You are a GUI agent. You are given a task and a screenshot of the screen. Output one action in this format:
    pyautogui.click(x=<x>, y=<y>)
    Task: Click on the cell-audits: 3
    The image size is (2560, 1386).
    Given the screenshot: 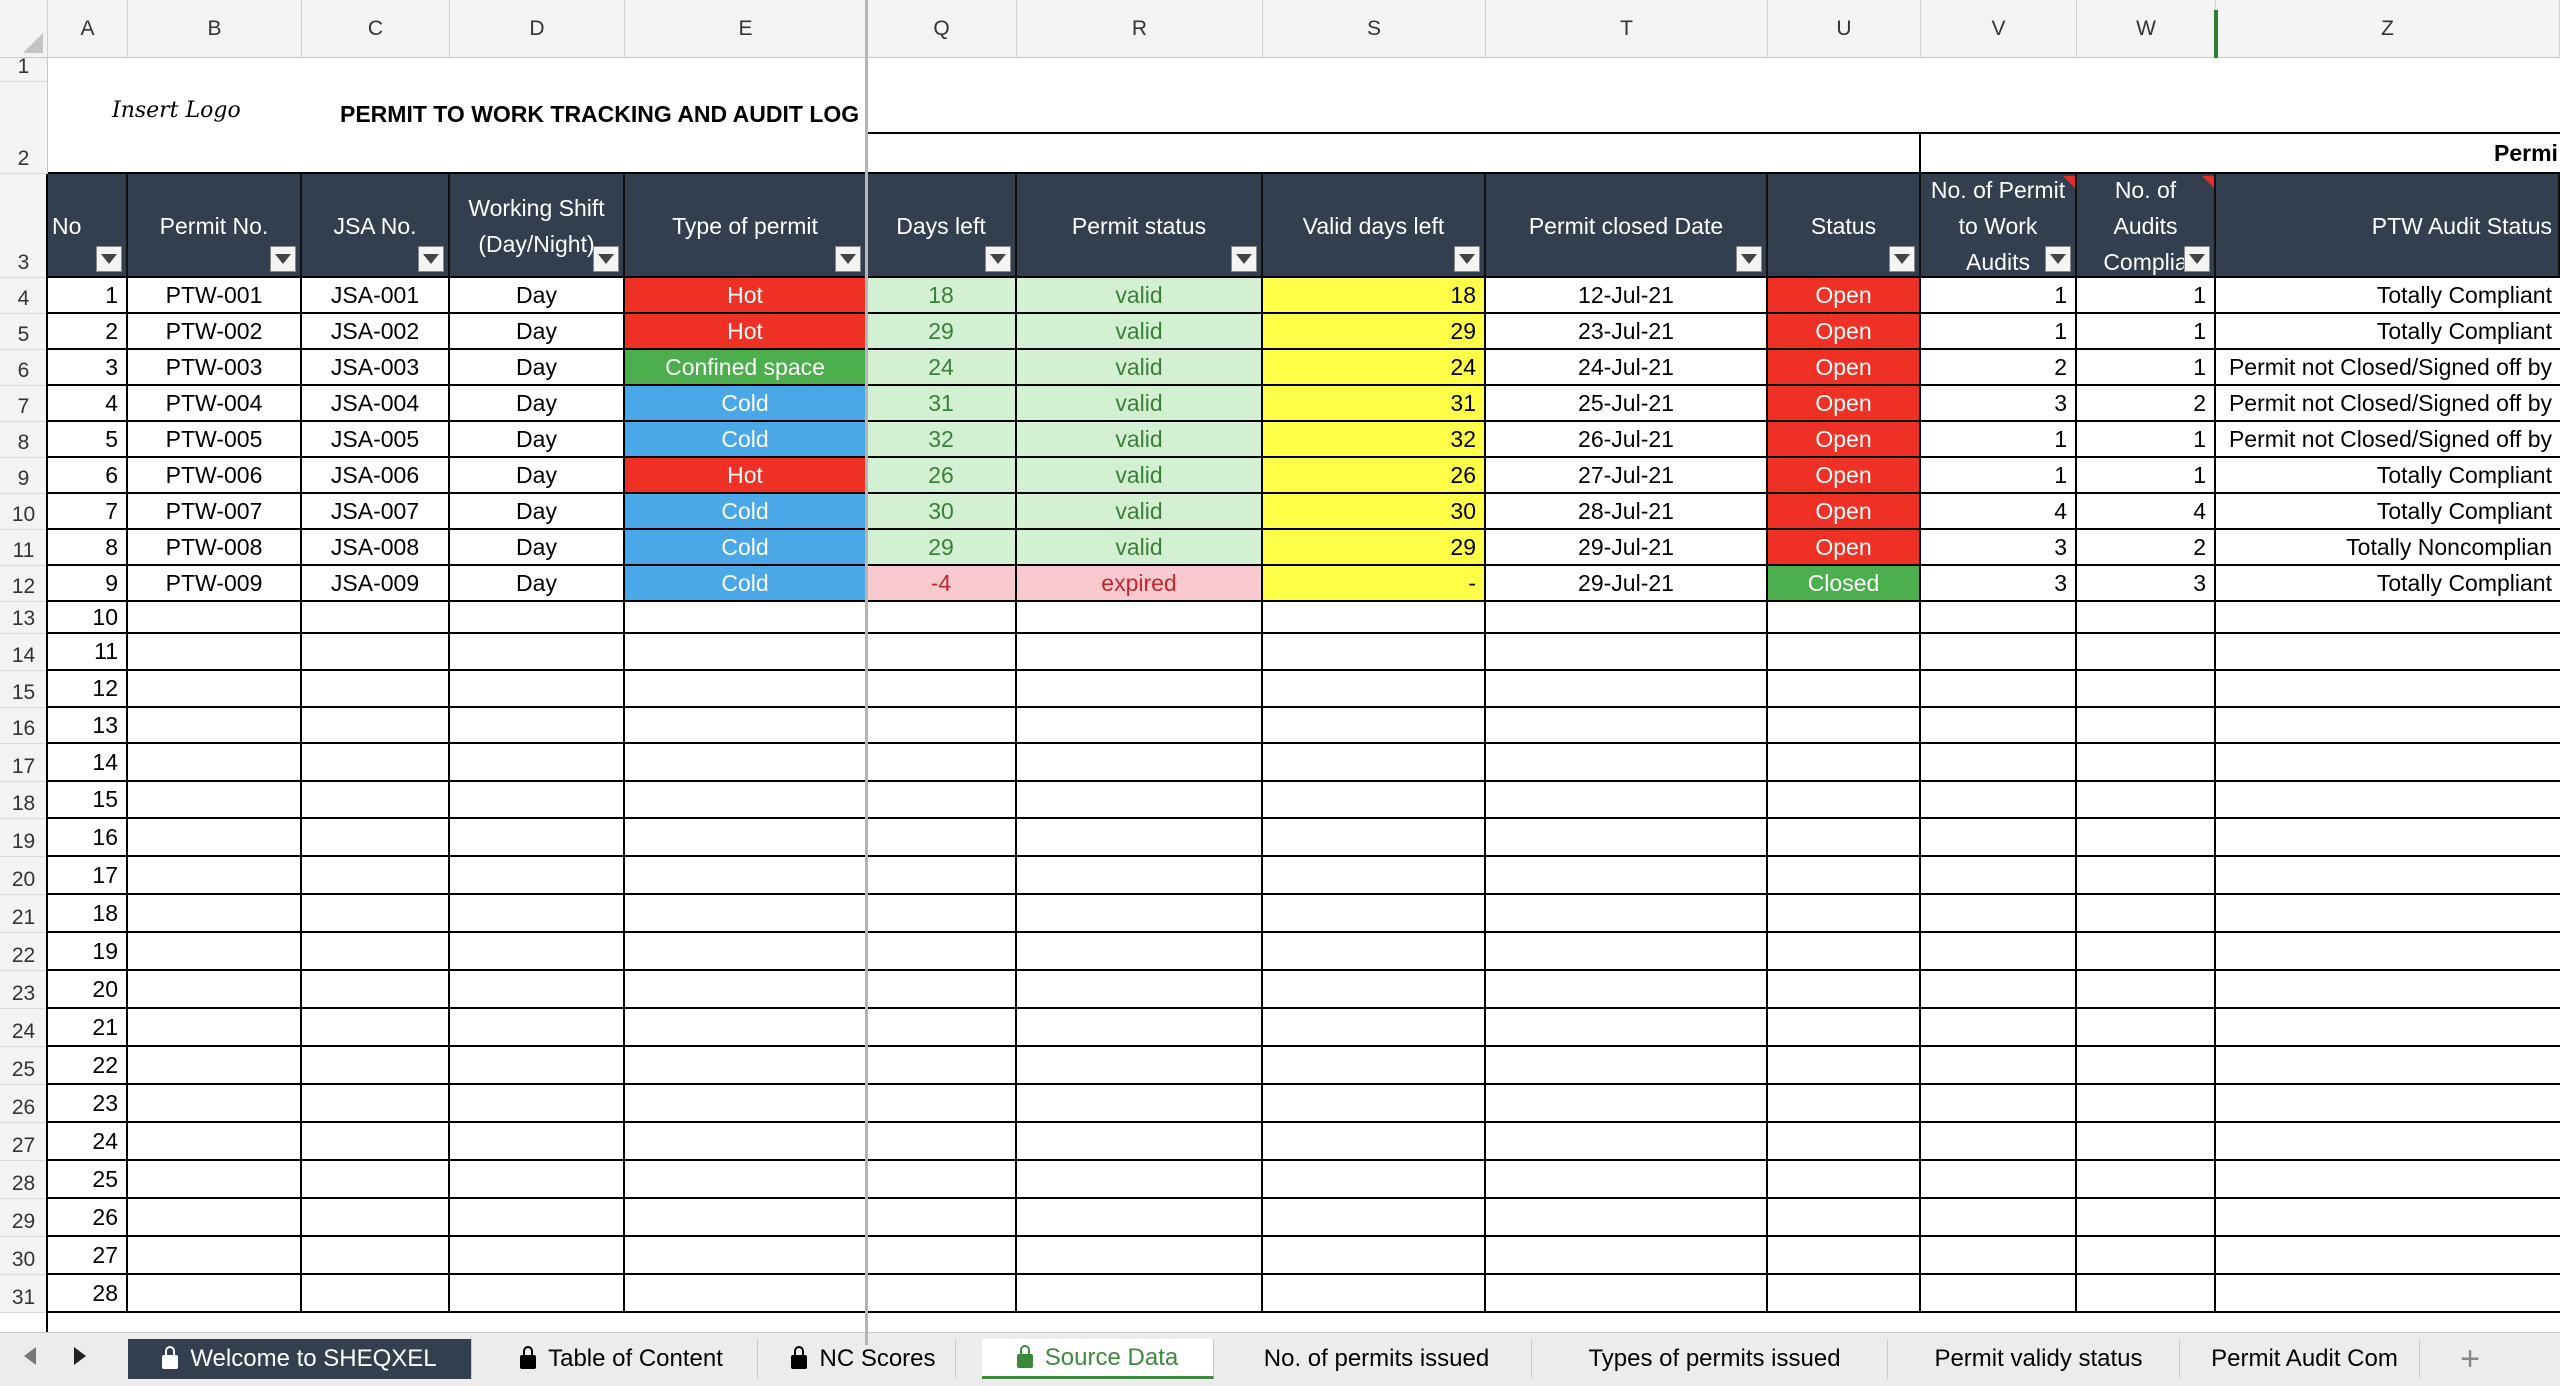 What is the action you would take?
    pyautogui.click(x=1999, y=404)
    